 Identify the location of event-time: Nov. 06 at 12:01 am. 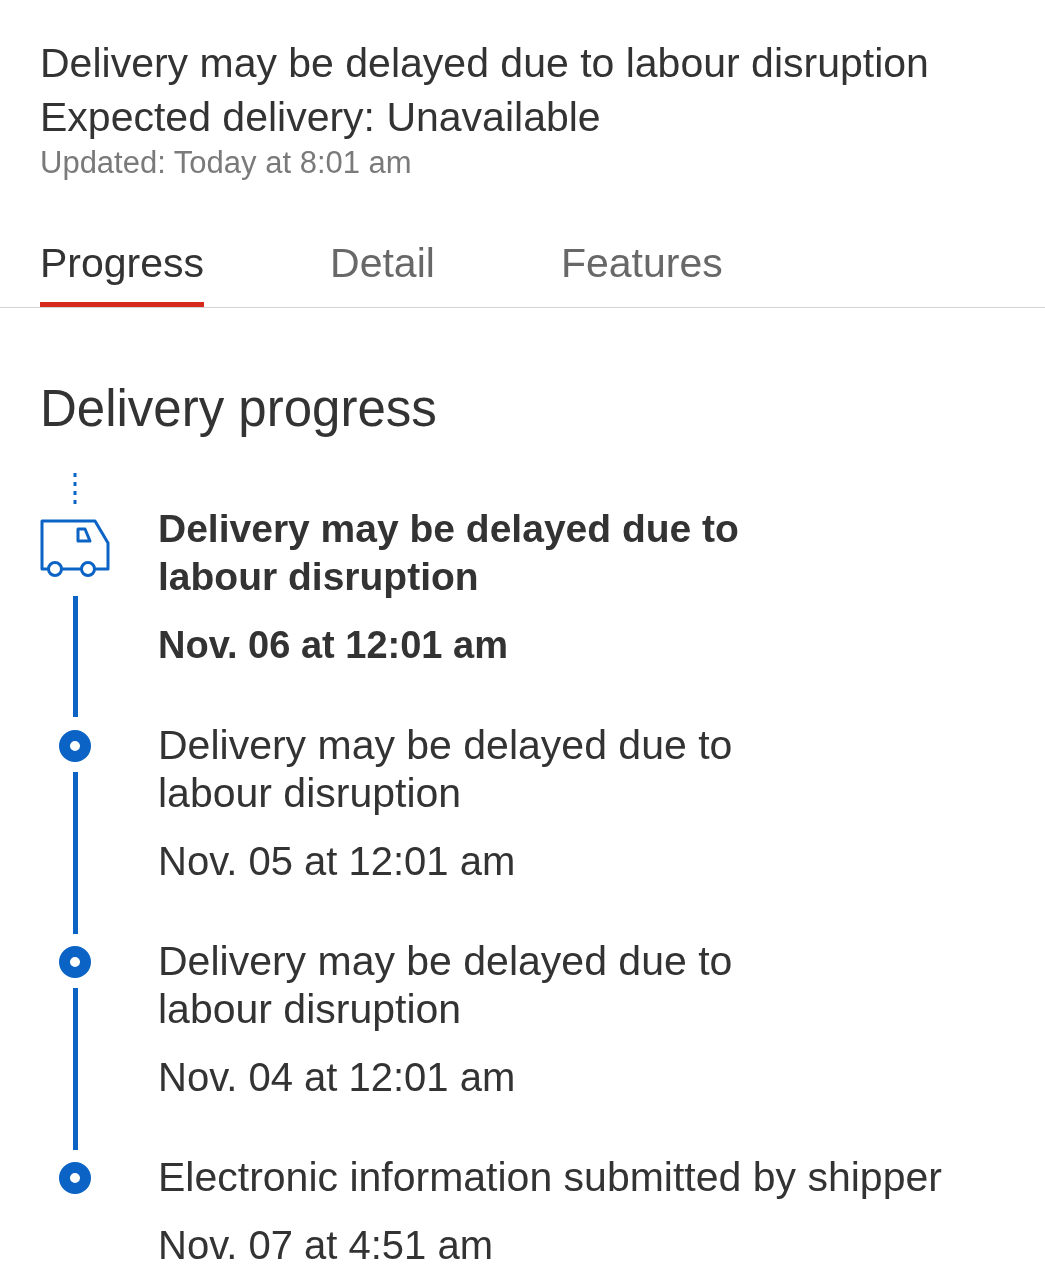
(333, 645).